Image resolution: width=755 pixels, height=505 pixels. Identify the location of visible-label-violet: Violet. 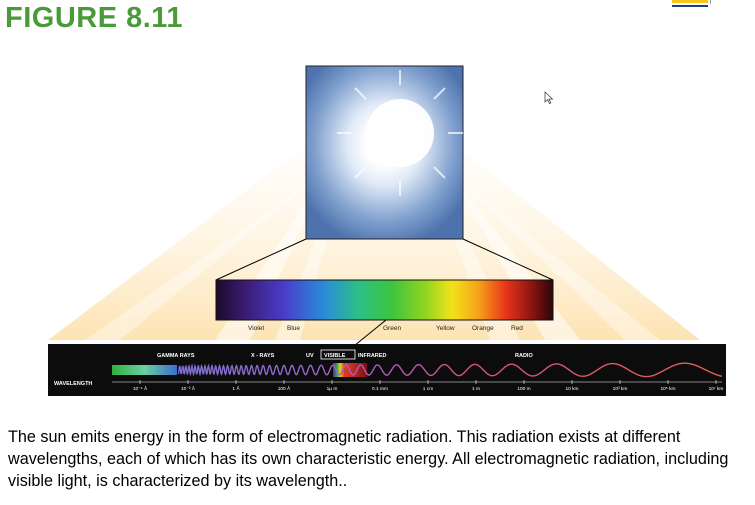
(256, 328).